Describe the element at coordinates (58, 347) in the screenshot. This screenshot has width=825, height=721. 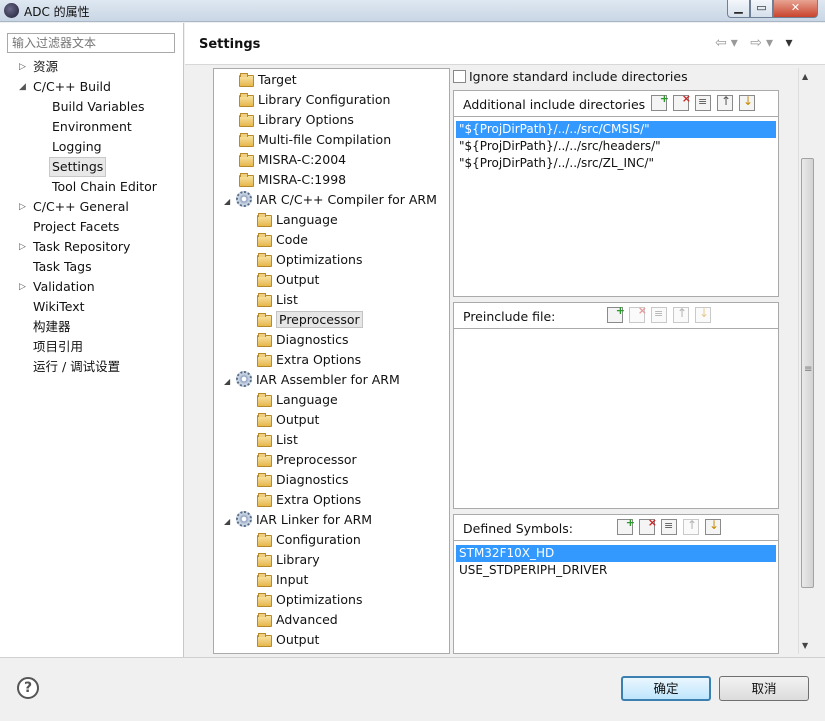
I see `nav-item: 项目引用` at that location.